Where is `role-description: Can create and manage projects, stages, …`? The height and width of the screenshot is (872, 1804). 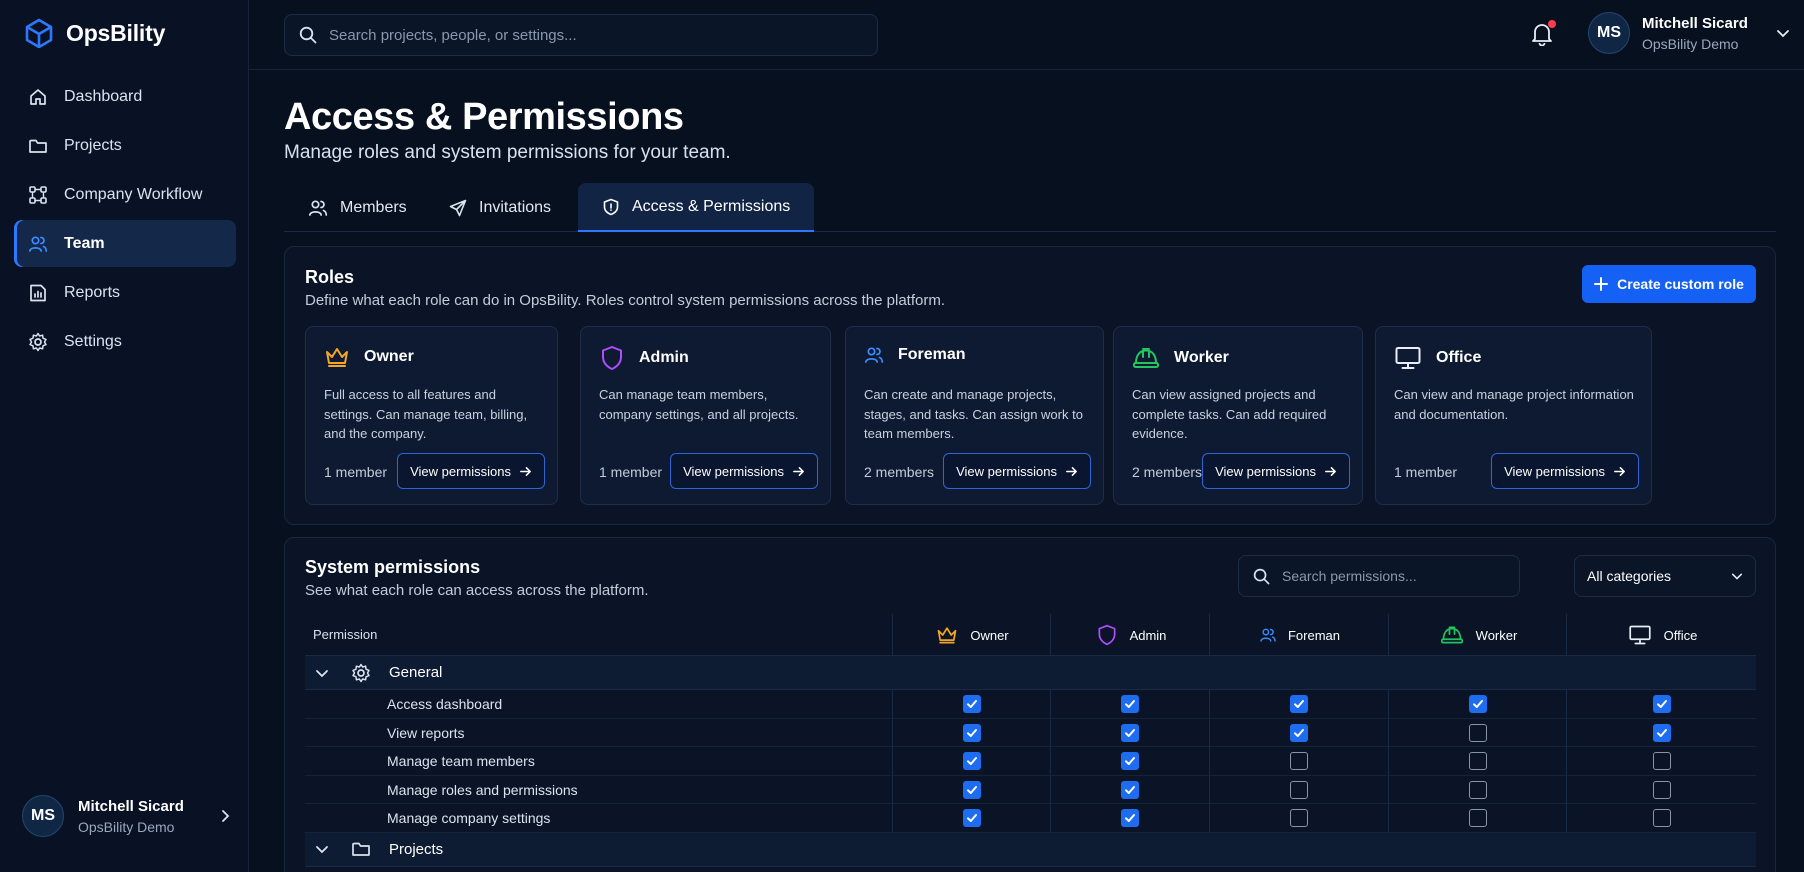
role-description: Can create and manage projects, stages, … is located at coordinates (973, 414).